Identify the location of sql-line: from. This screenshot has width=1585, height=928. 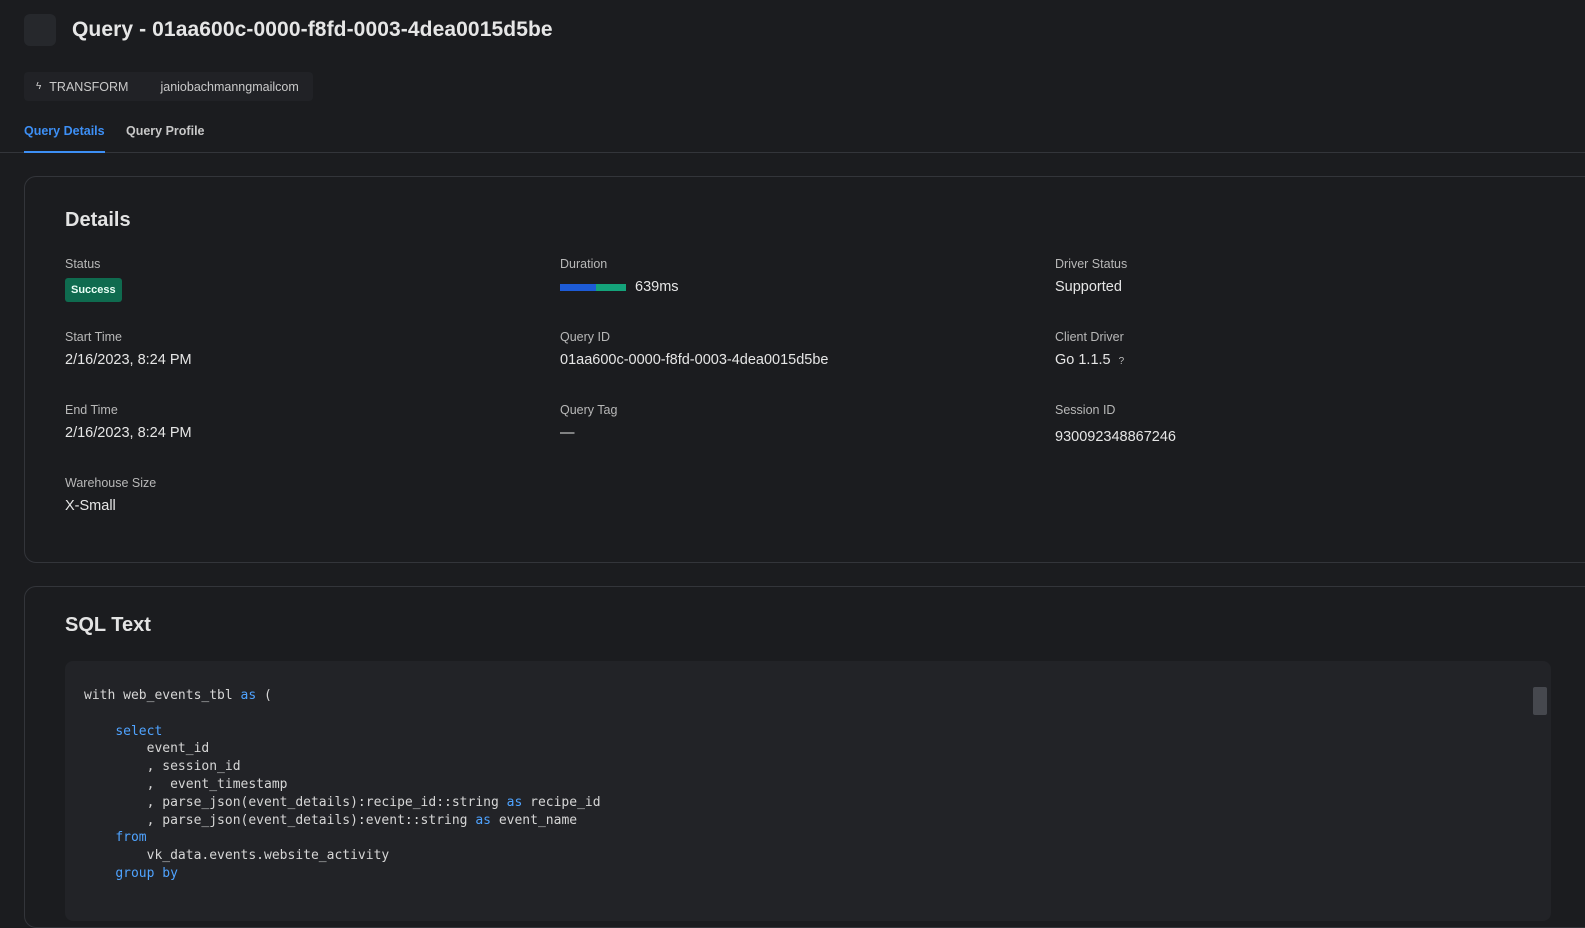
(342, 838).